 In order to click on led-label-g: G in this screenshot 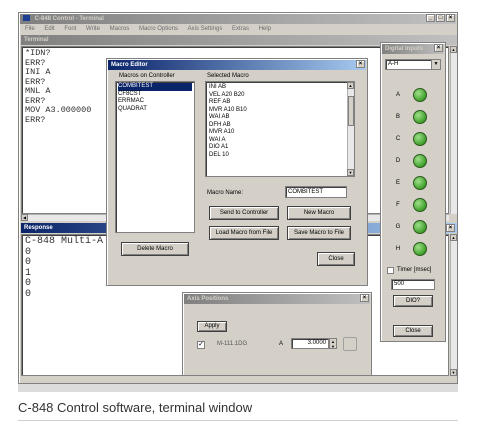, I will do `click(398, 227)`.